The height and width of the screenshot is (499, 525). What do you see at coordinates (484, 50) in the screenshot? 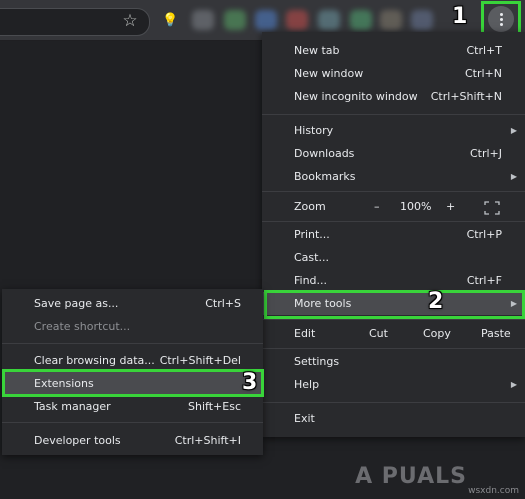
I see `menu-item-shortcut: Ctrl+T` at bounding box center [484, 50].